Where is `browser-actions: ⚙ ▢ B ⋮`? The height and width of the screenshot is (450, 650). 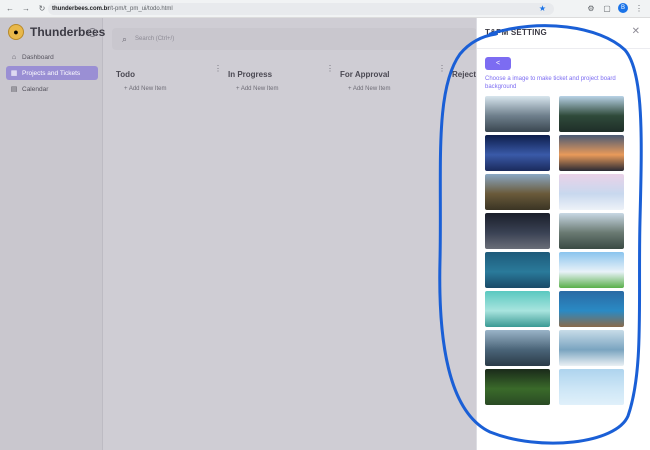 browser-actions: ⚙ ▢ B ⋮ is located at coordinates (615, 8).